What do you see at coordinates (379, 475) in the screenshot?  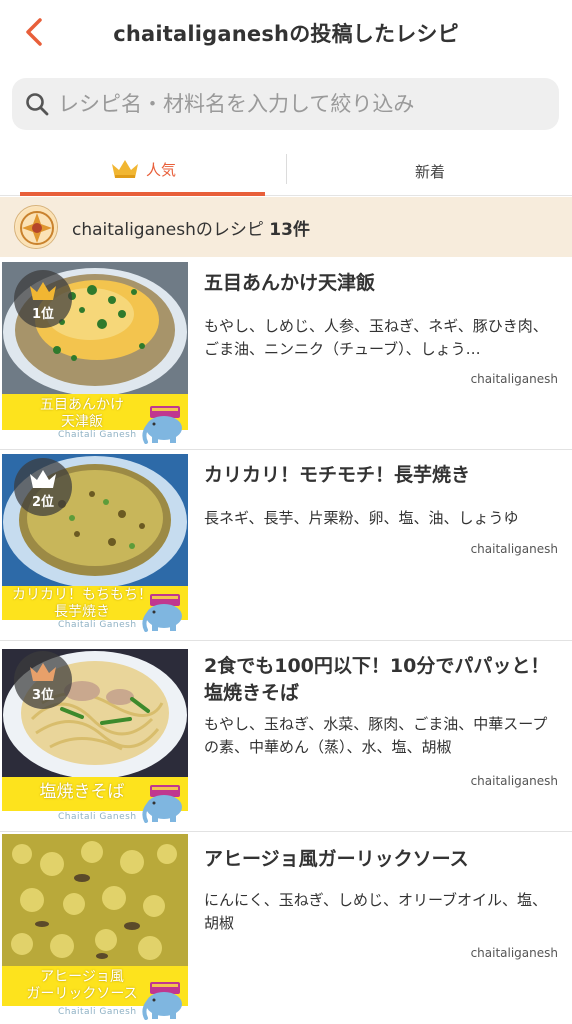 I see `recipe-title: カリカリ！モチモチ！長芋焼き` at bounding box center [379, 475].